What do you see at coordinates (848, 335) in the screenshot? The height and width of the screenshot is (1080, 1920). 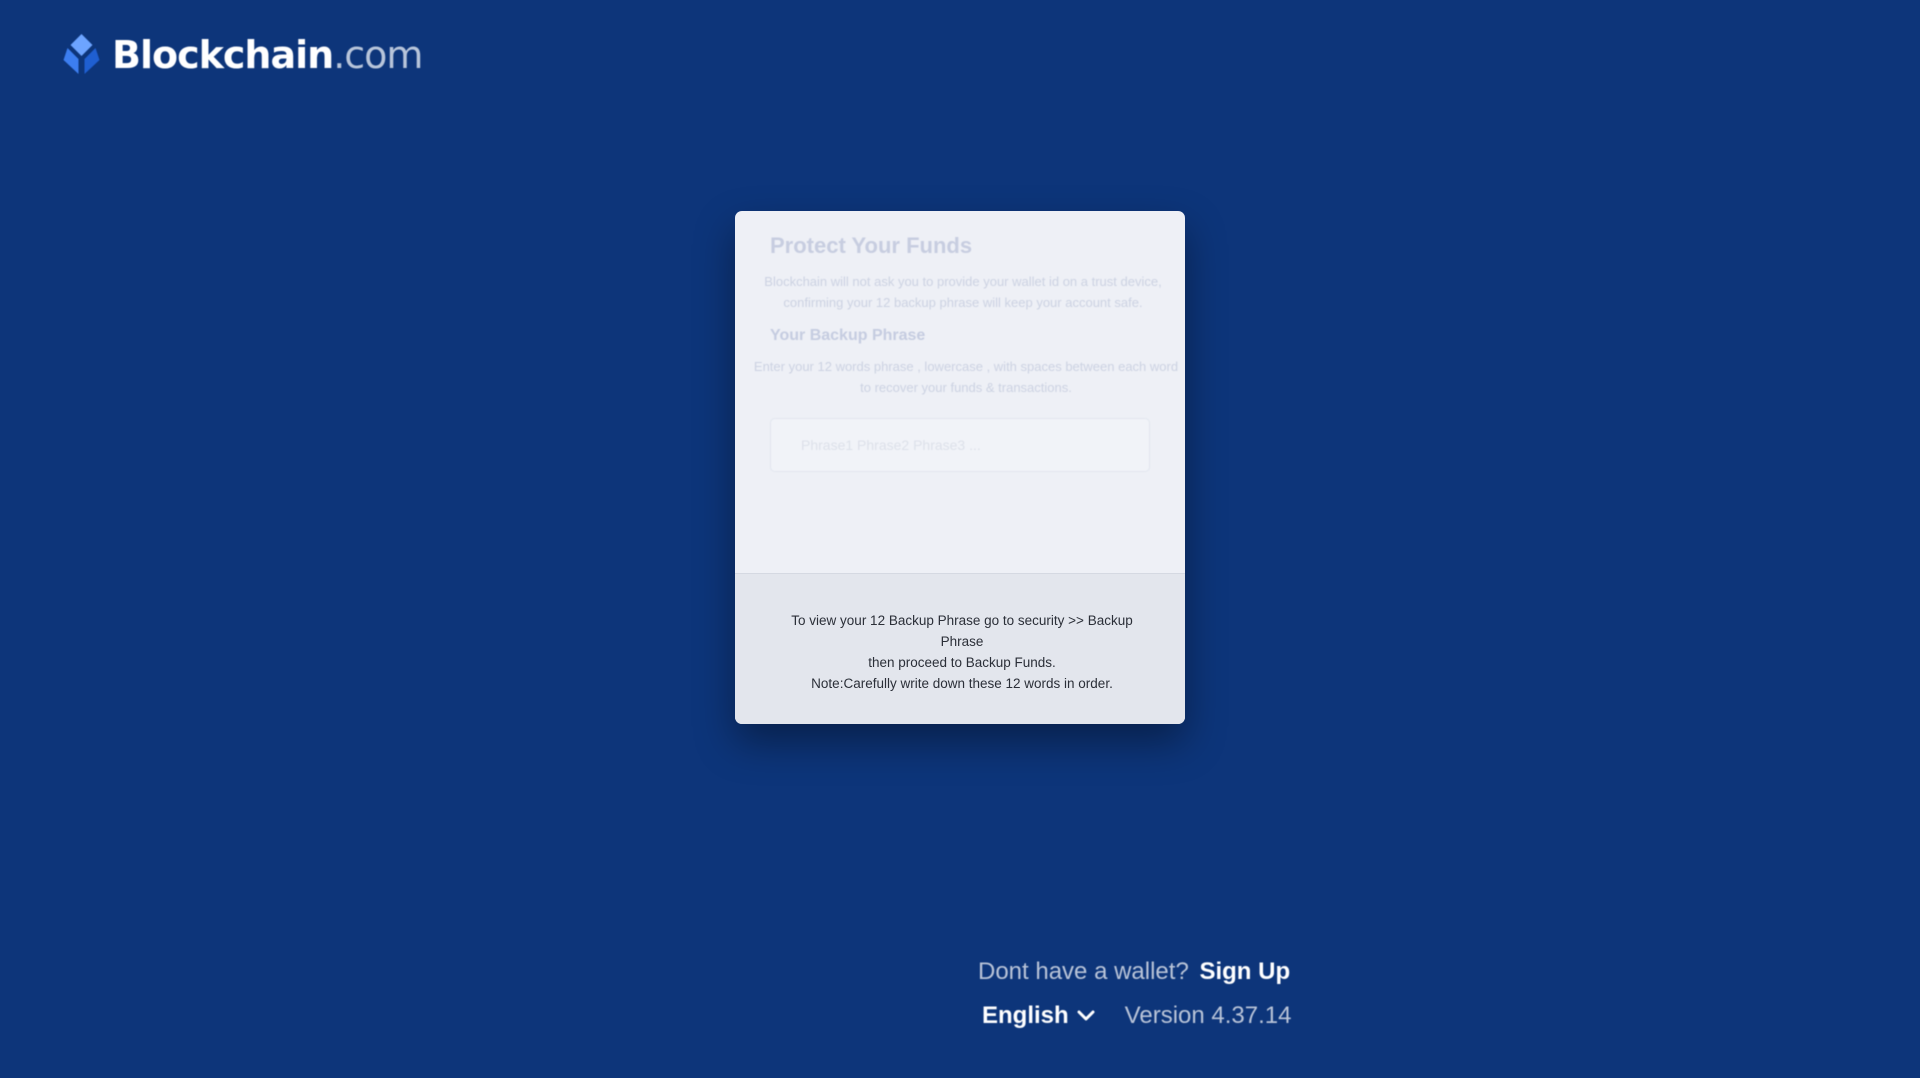 I see `backup-phrase-heading: Your Backup Phrase` at bounding box center [848, 335].